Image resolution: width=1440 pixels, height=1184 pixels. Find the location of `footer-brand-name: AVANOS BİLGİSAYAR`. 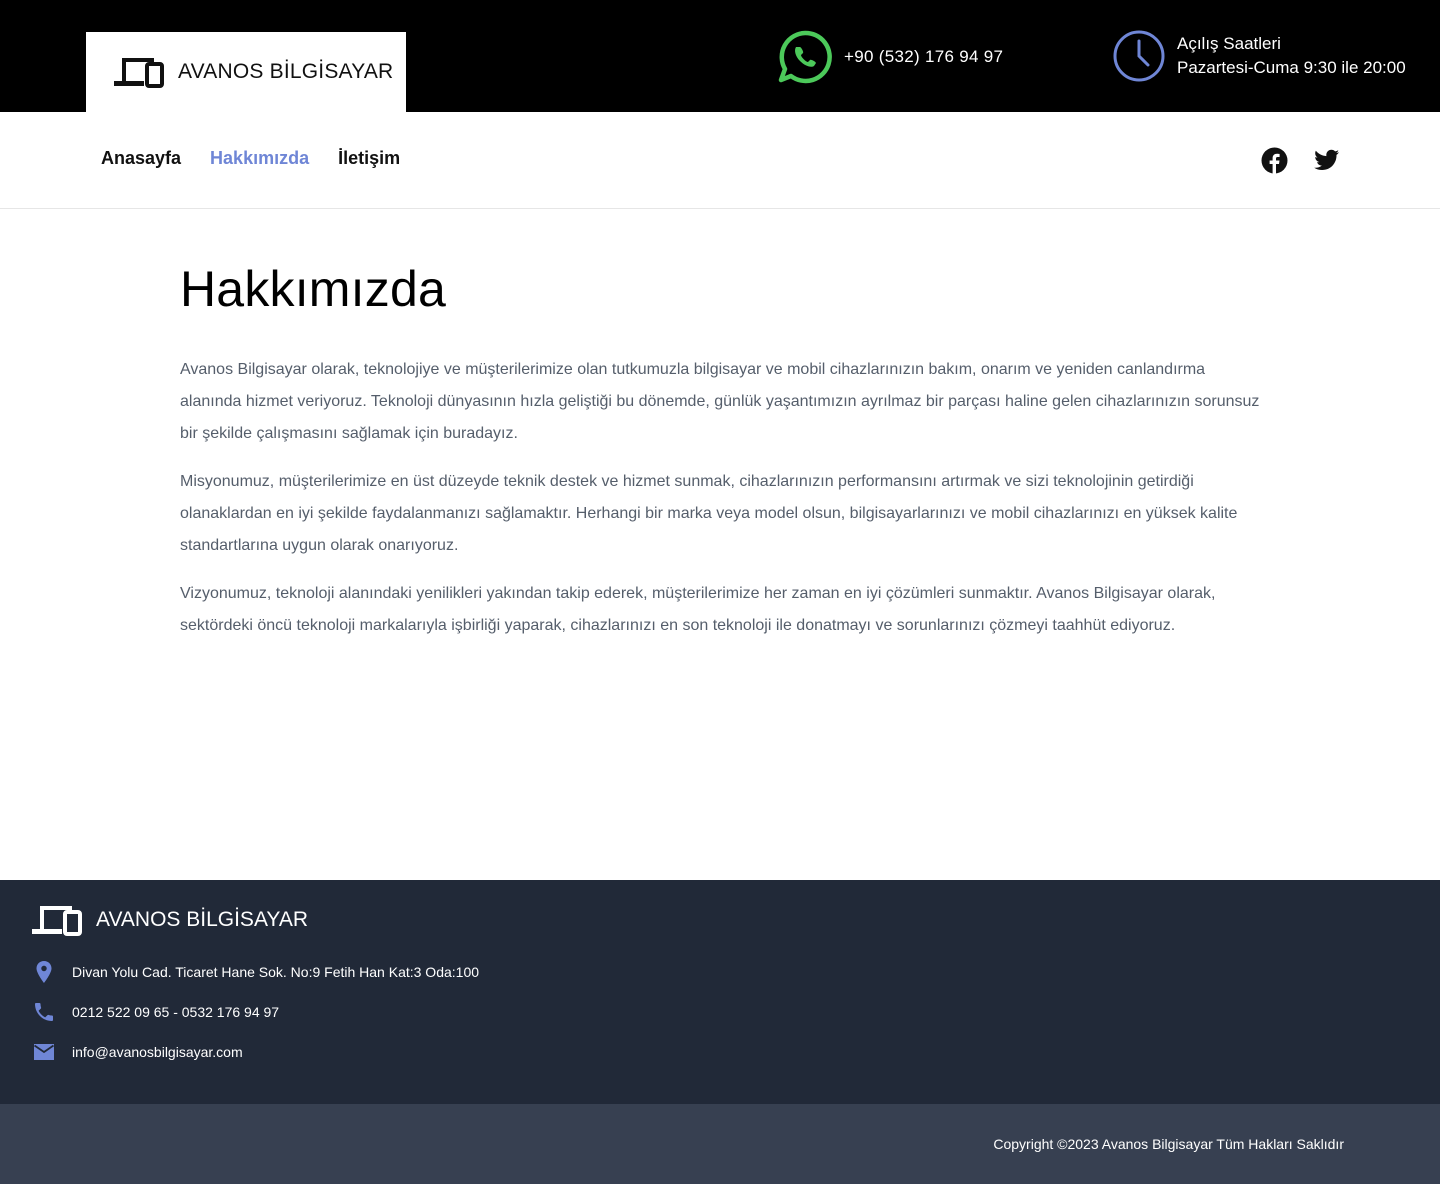

footer-brand-name: AVANOS BİLGİSAYAR is located at coordinates (202, 919).